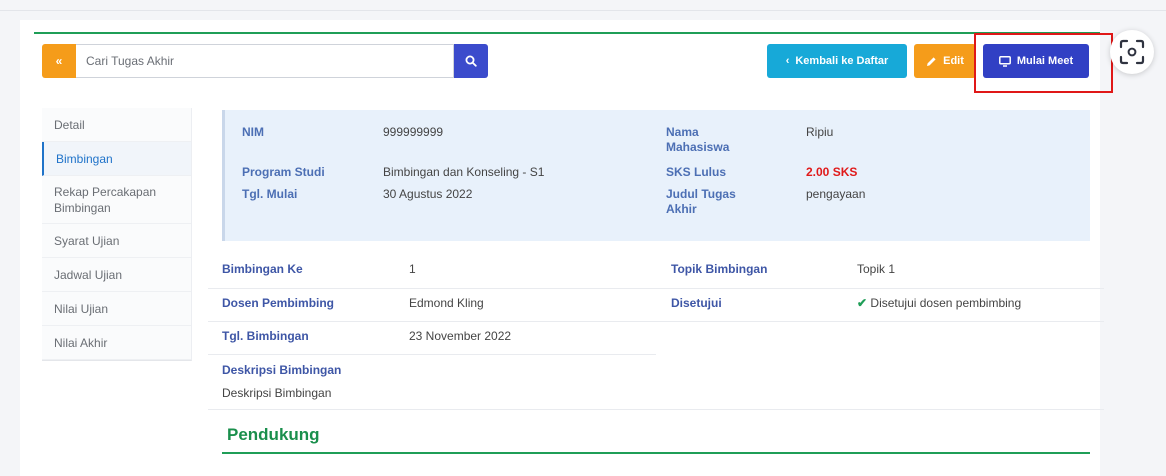  What do you see at coordinates (842, 61) in the screenshot?
I see `back-to-list-label: Kembali ke Daftar` at bounding box center [842, 61].